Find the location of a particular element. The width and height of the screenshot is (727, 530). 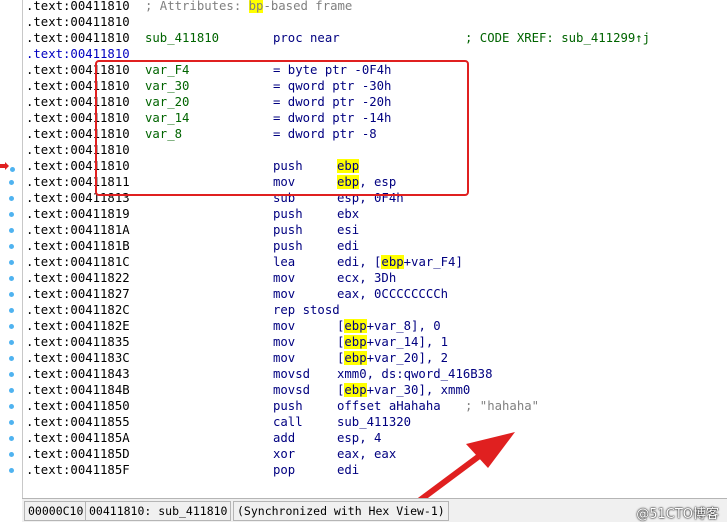

row-label: var_20 is located at coordinates (167, 102).